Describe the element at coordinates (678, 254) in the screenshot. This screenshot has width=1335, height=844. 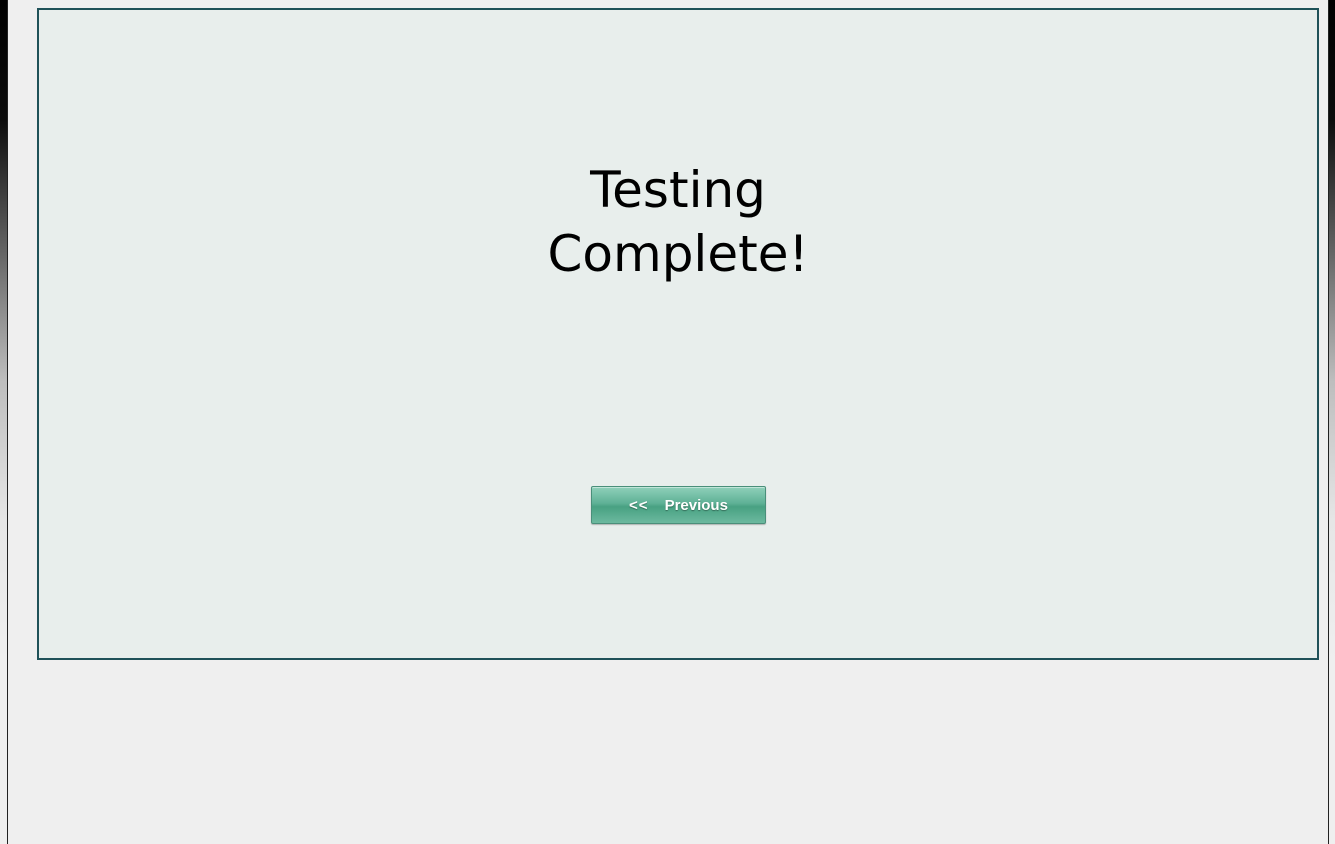
I see `completion-heading-line2: Complete!` at that location.